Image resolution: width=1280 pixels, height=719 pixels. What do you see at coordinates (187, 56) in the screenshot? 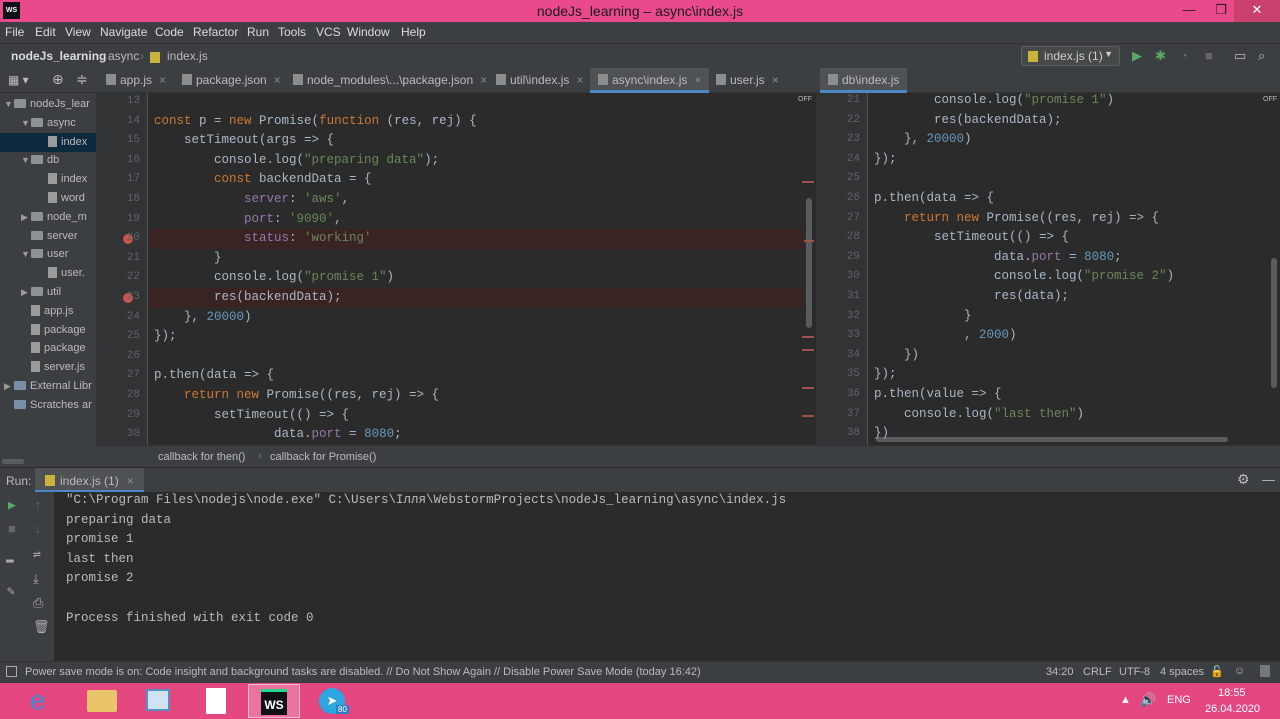
I see `breadcrumb-file: index.js` at bounding box center [187, 56].